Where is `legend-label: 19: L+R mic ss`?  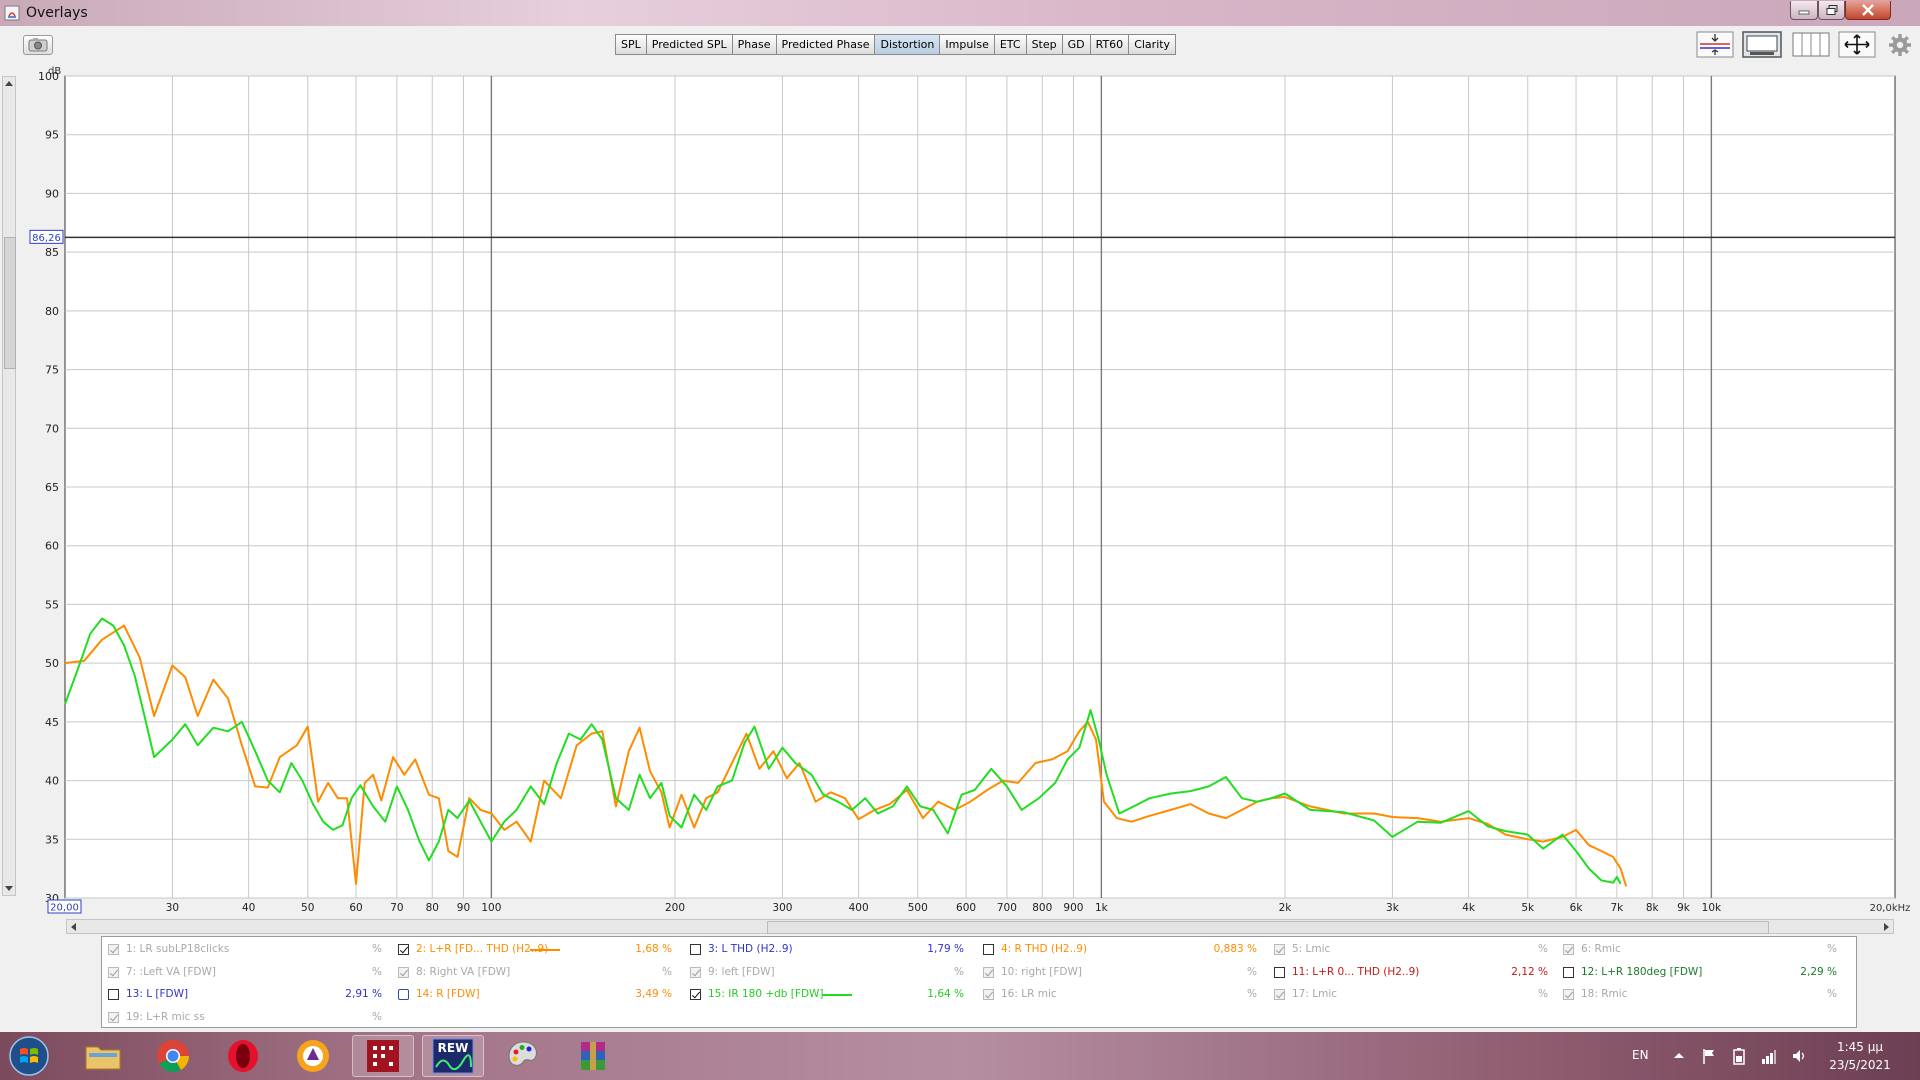 legend-label: 19: L+R mic ss is located at coordinates (165, 1016).